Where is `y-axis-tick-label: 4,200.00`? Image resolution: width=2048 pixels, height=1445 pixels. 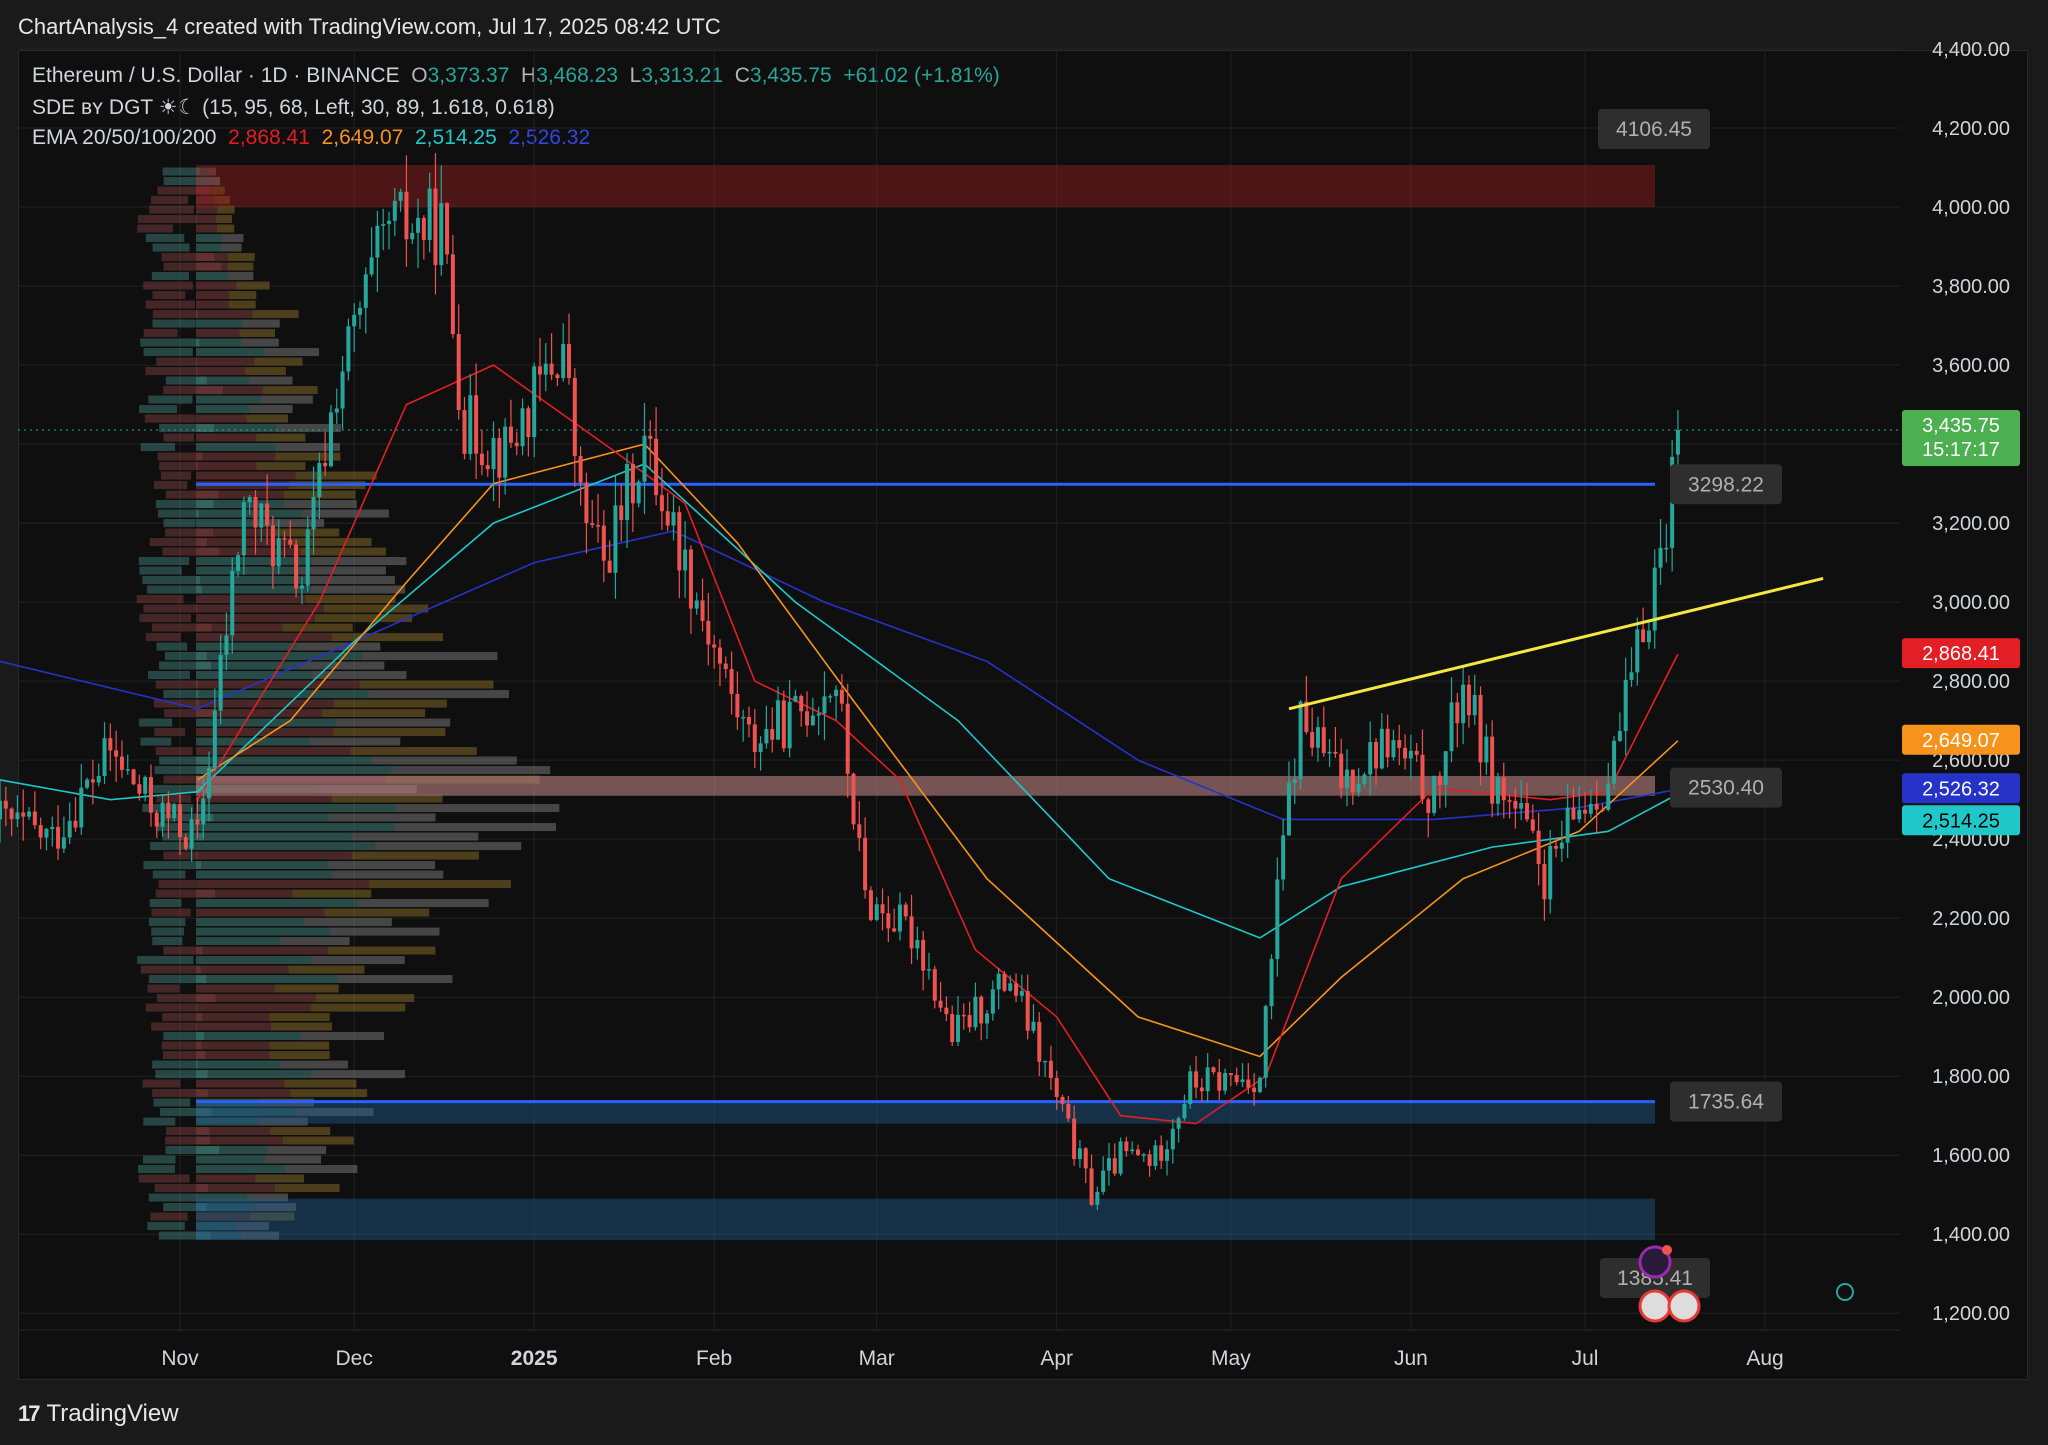 y-axis-tick-label: 4,200.00 is located at coordinates (1971, 129).